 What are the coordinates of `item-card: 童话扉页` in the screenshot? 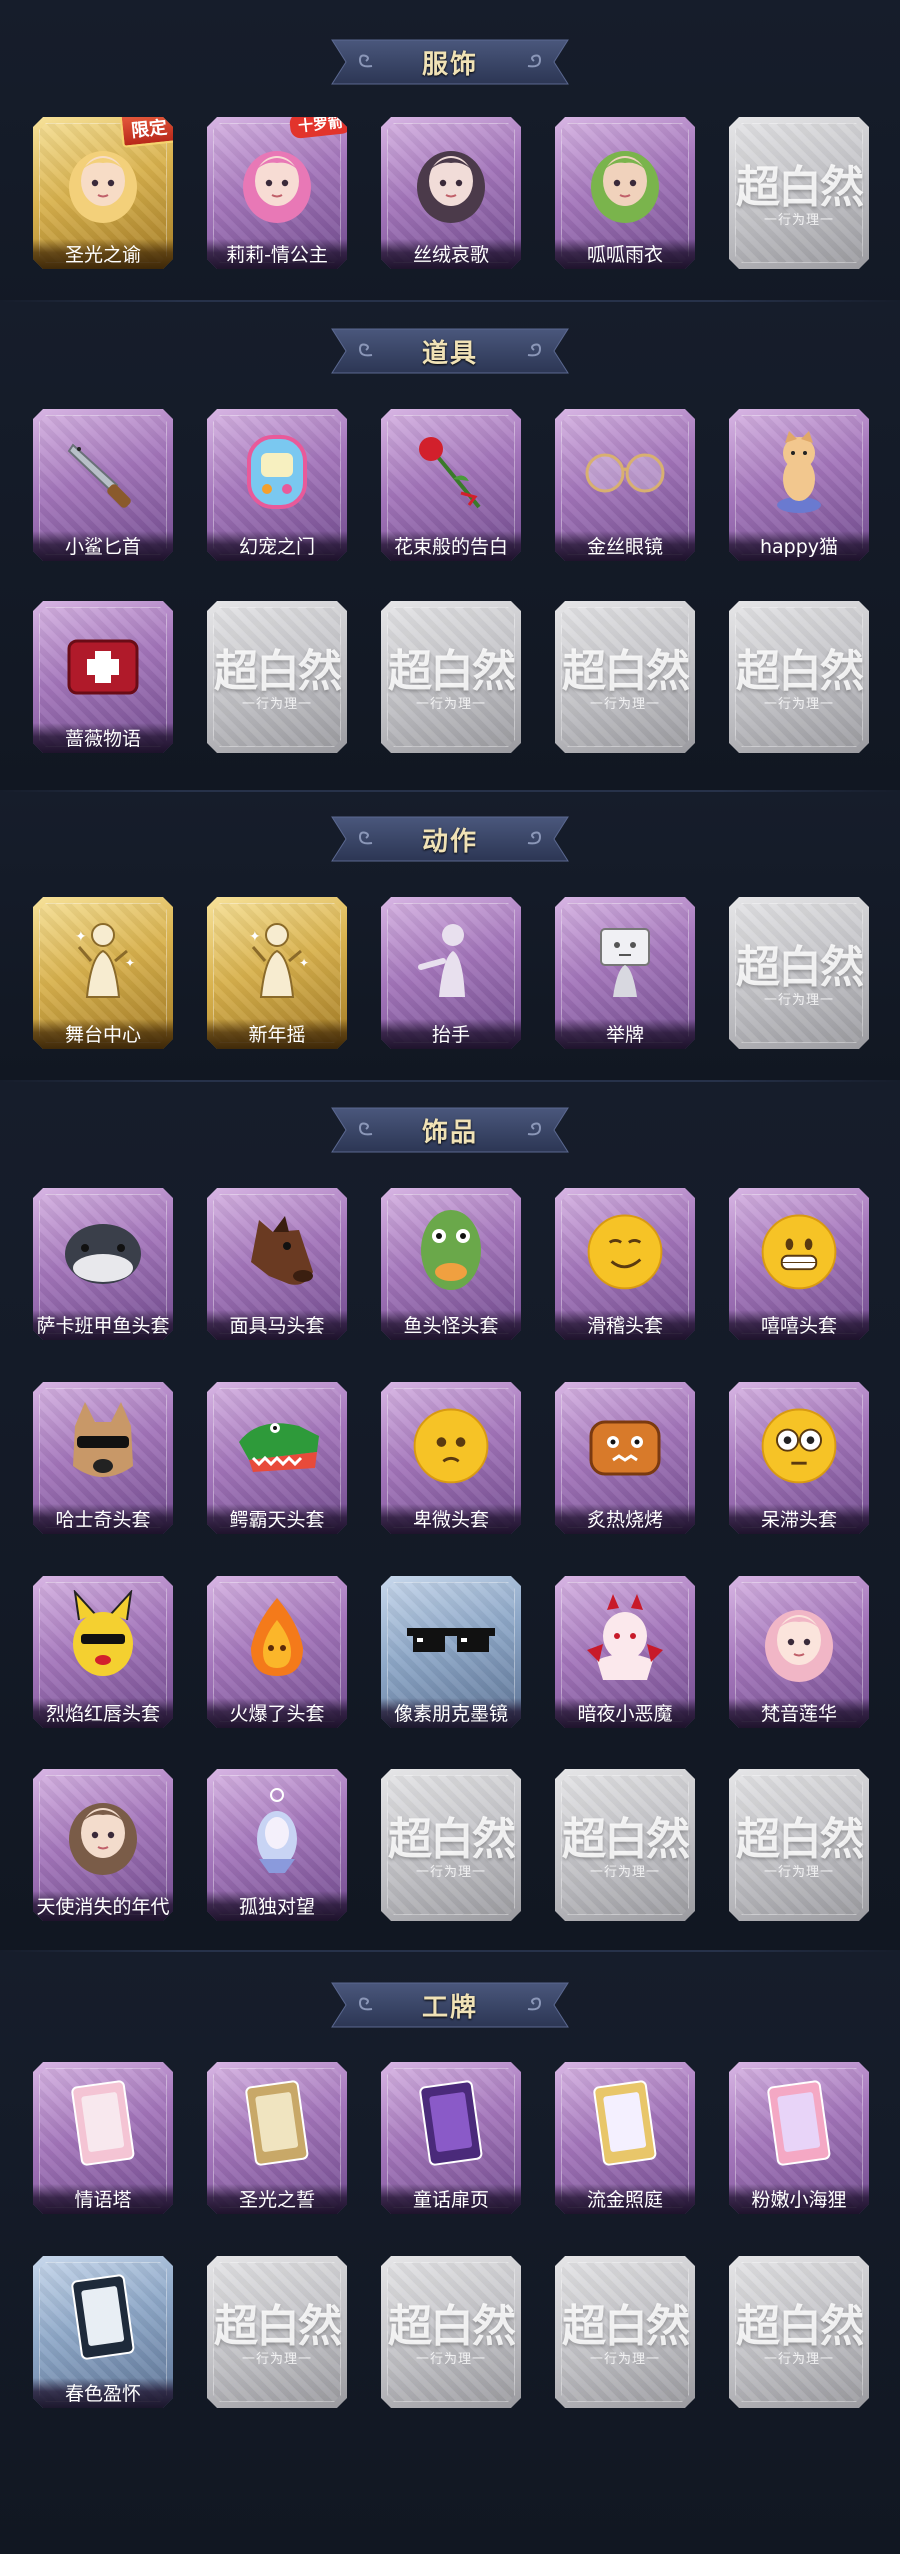 It's located at (451, 2138).